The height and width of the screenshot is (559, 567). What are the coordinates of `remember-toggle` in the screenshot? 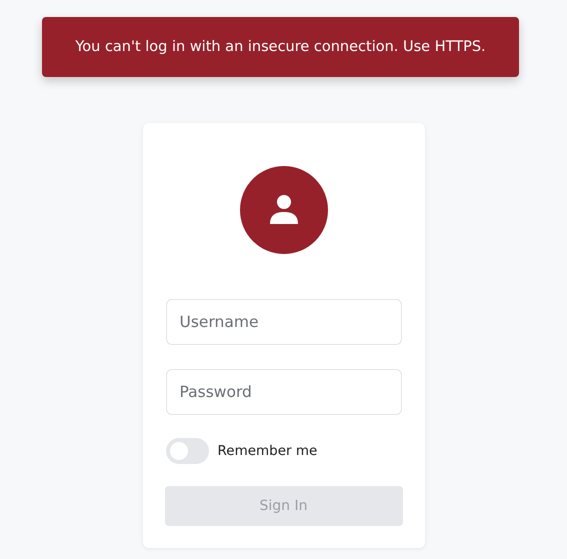 It's located at (187, 451).